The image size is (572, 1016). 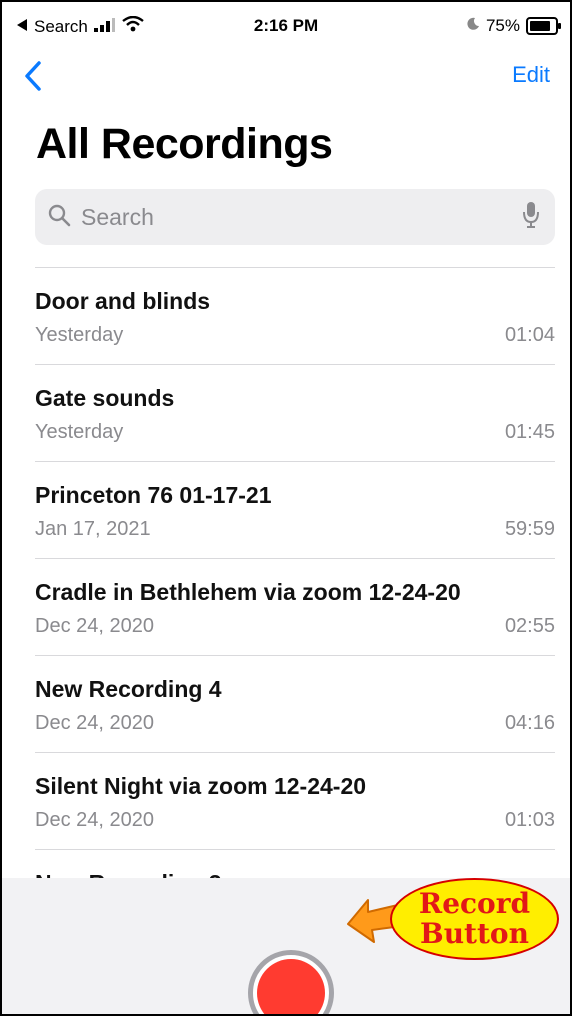 I want to click on moon-icon, so click(x=473, y=26).